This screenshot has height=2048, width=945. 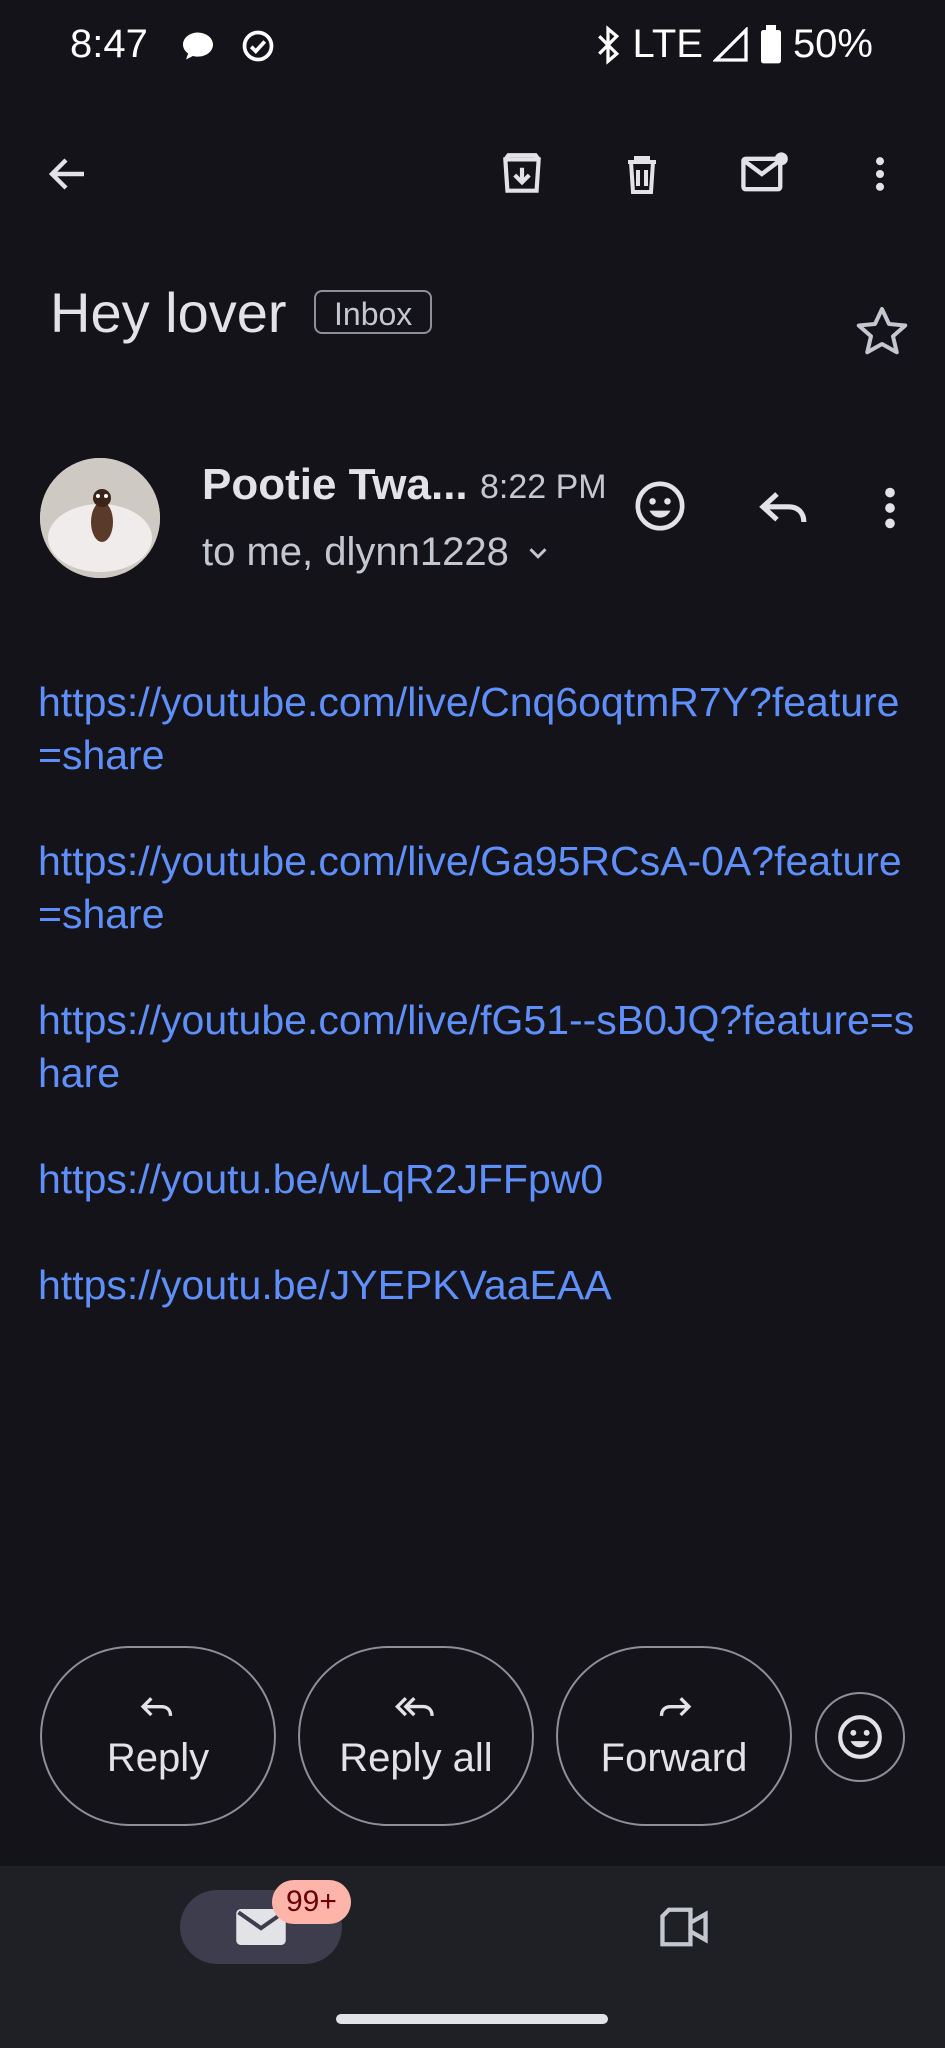 I want to click on reply-all-label: Reply all, so click(x=416, y=1757).